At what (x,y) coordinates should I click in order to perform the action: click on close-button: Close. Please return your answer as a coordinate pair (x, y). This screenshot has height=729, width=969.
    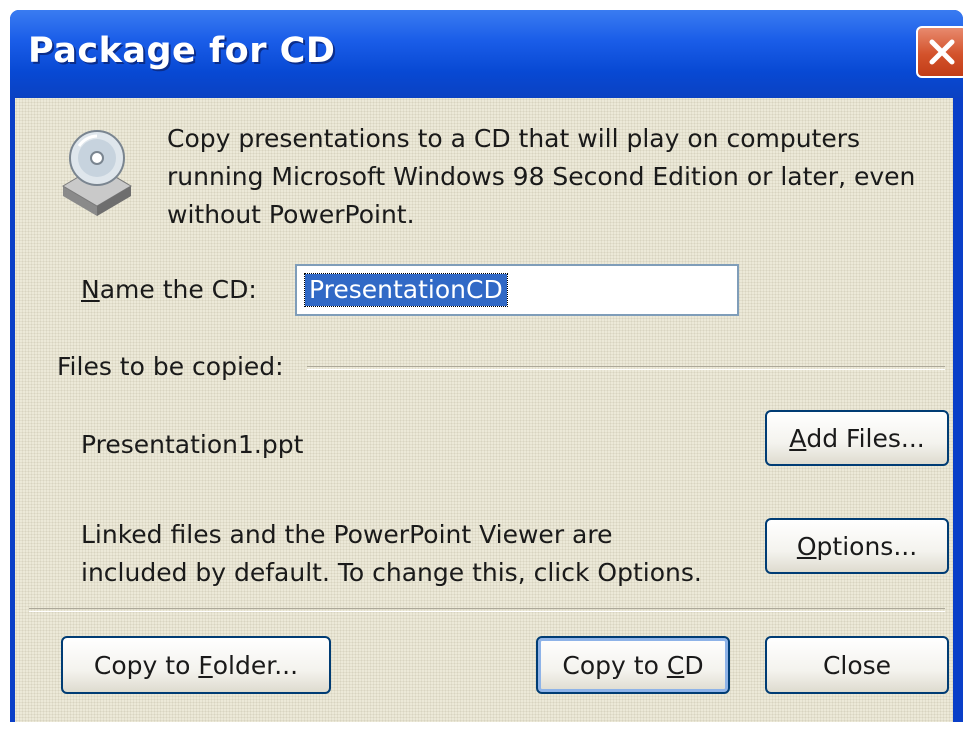
    Looking at the image, I should click on (857, 665).